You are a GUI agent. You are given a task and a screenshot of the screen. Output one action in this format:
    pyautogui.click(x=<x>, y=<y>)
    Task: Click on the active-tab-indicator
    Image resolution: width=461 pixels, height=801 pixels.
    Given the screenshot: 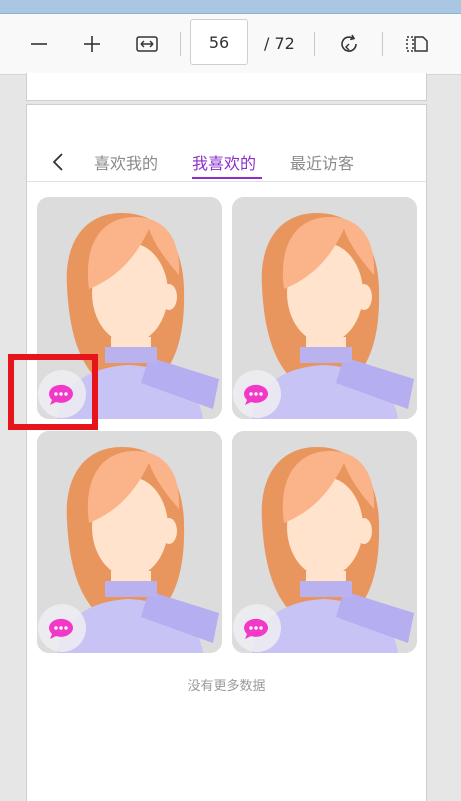 What is the action you would take?
    pyautogui.click(x=227, y=178)
    